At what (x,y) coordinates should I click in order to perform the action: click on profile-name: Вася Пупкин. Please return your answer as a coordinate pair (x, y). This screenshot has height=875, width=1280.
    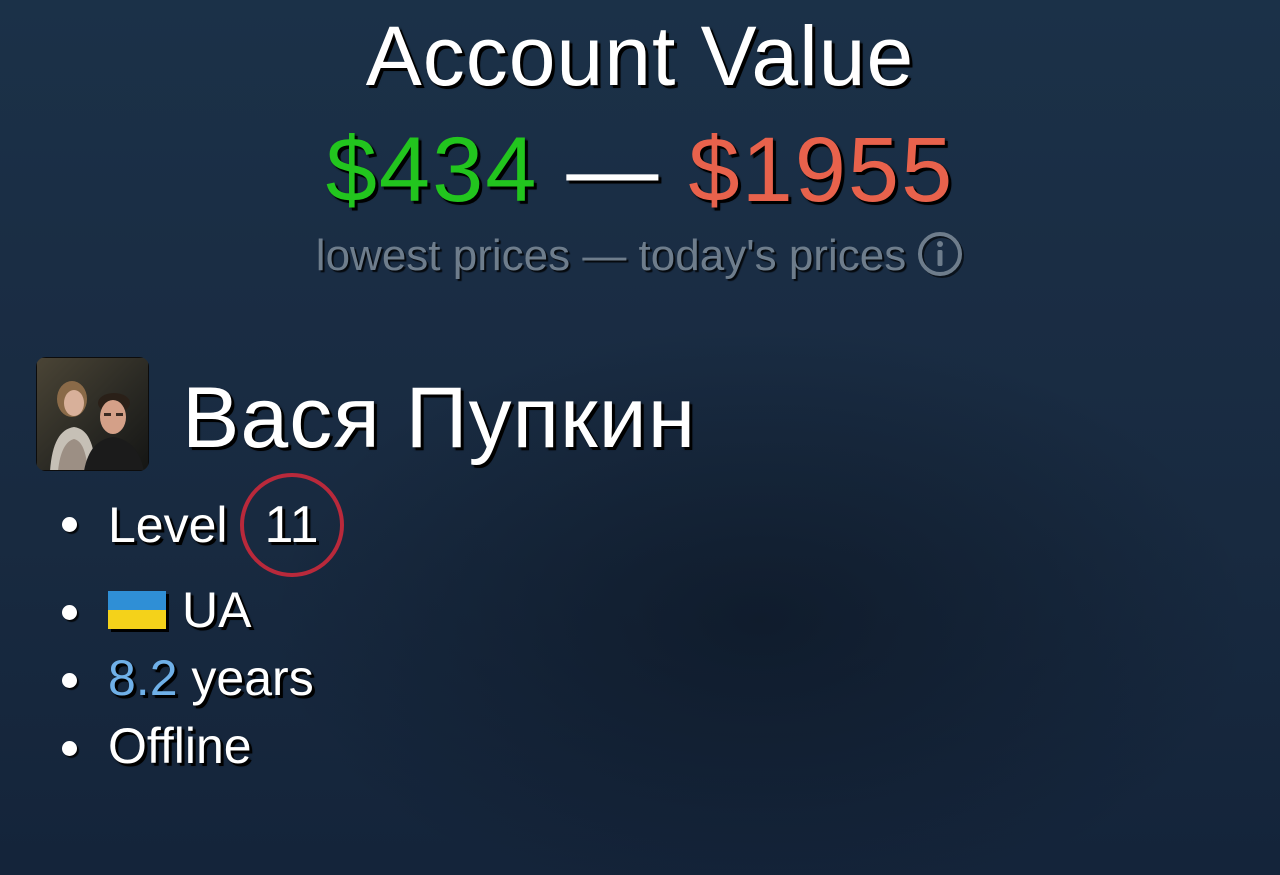
    Looking at the image, I should click on (439, 418).